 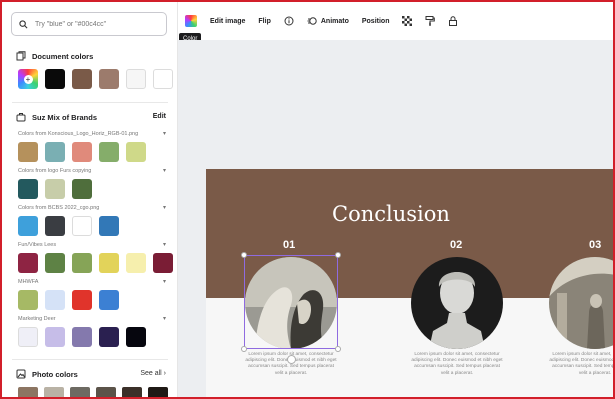 I want to click on transparency-icon, so click(x=407, y=21).